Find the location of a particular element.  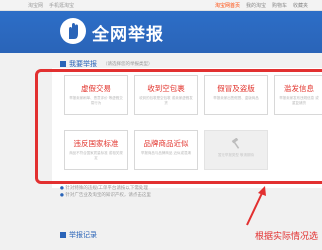

section-square-icon is located at coordinates (63, 235).